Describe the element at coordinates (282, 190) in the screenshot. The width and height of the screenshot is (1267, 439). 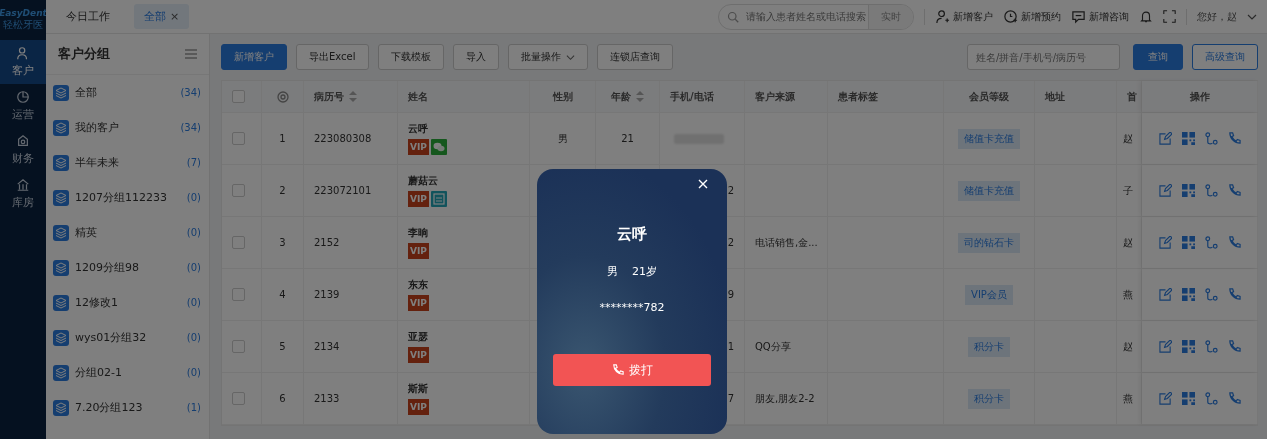
I see `table-cell: 2` at that location.